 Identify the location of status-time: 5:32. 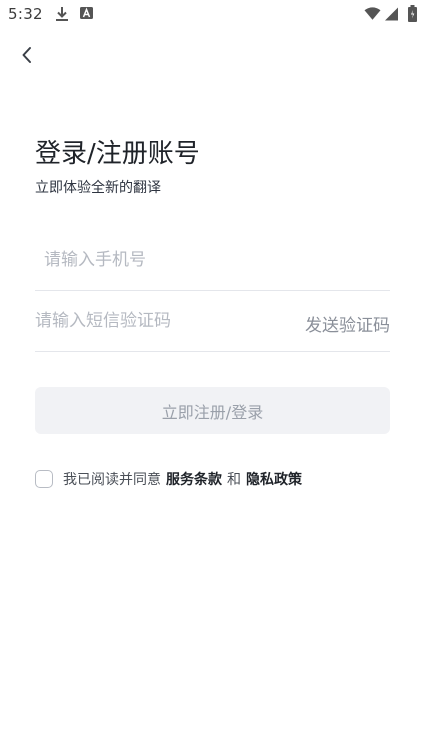
(25, 14).